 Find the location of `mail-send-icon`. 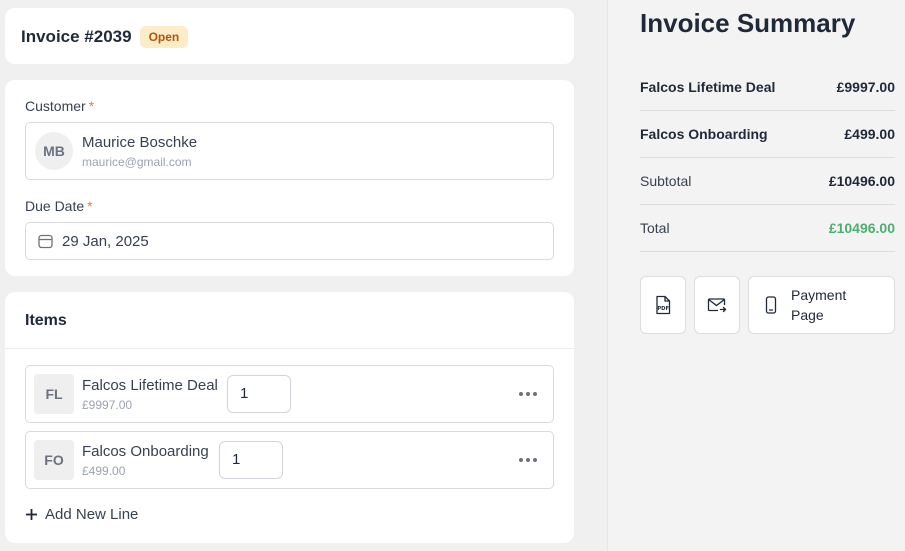

mail-send-icon is located at coordinates (717, 305).